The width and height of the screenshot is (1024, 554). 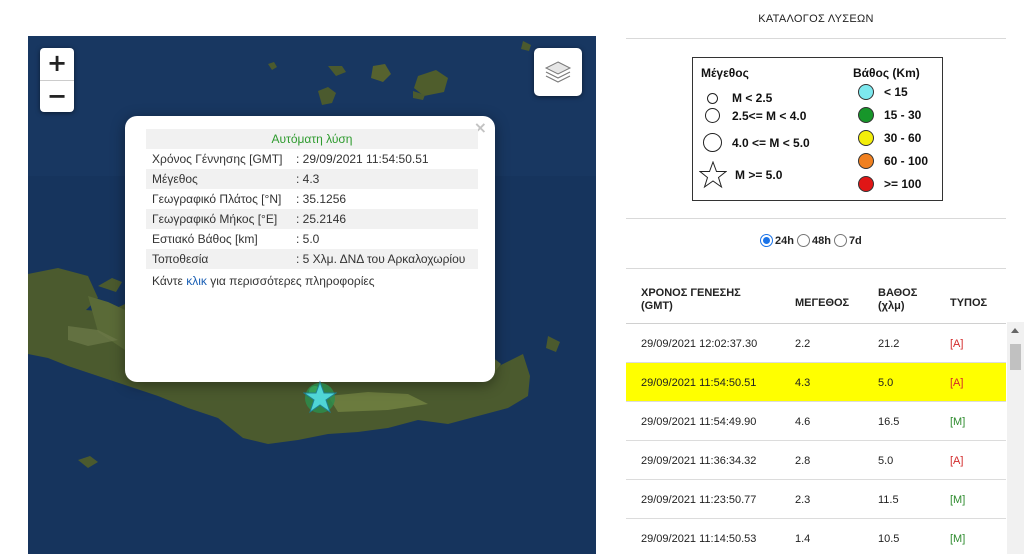 I want to click on detail-value: : 25.2146, so click(x=384, y=219).